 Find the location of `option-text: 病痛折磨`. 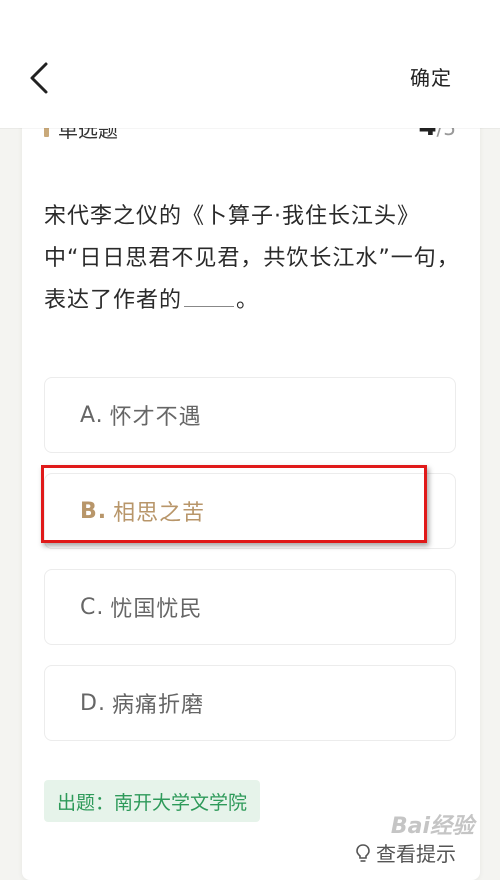

option-text: 病痛折磨 is located at coordinates (157, 705).